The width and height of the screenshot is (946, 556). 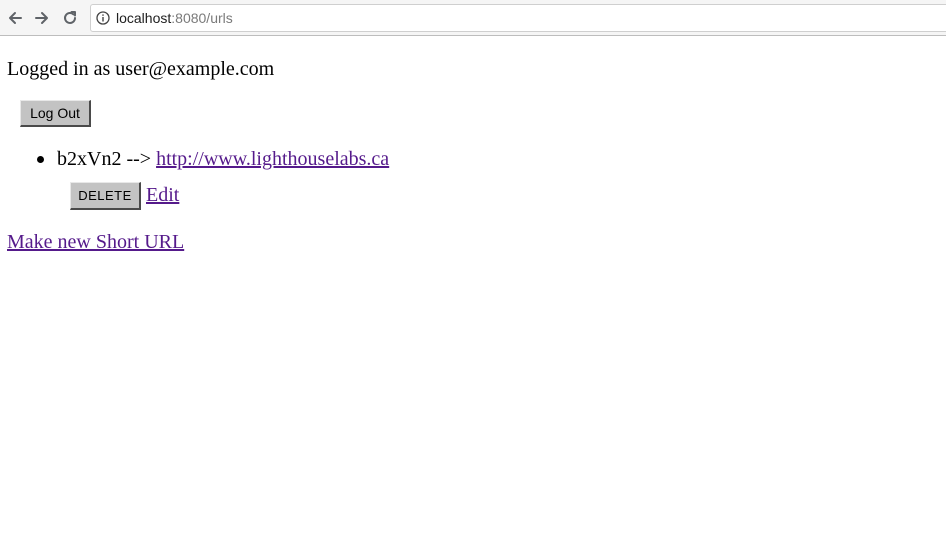 What do you see at coordinates (89, 159) in the screenshot?
I see `short-url-id: b2xVn2` at bounding box center [89, 159].